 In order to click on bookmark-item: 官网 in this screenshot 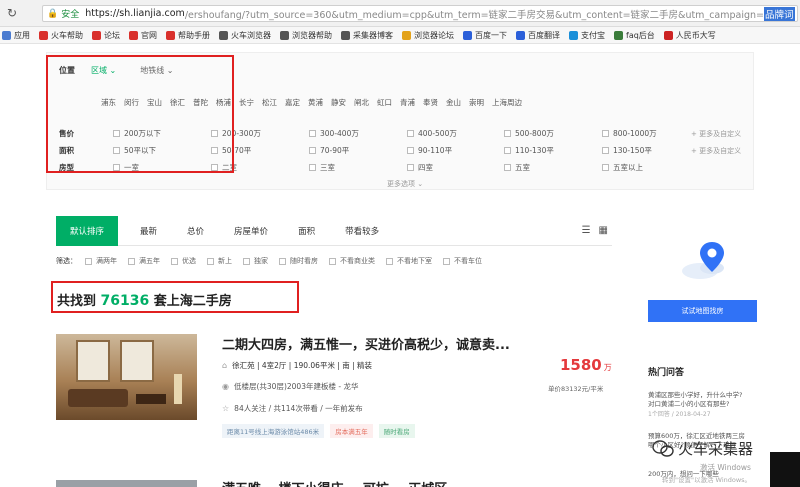, I will do `click(143, 35)`.